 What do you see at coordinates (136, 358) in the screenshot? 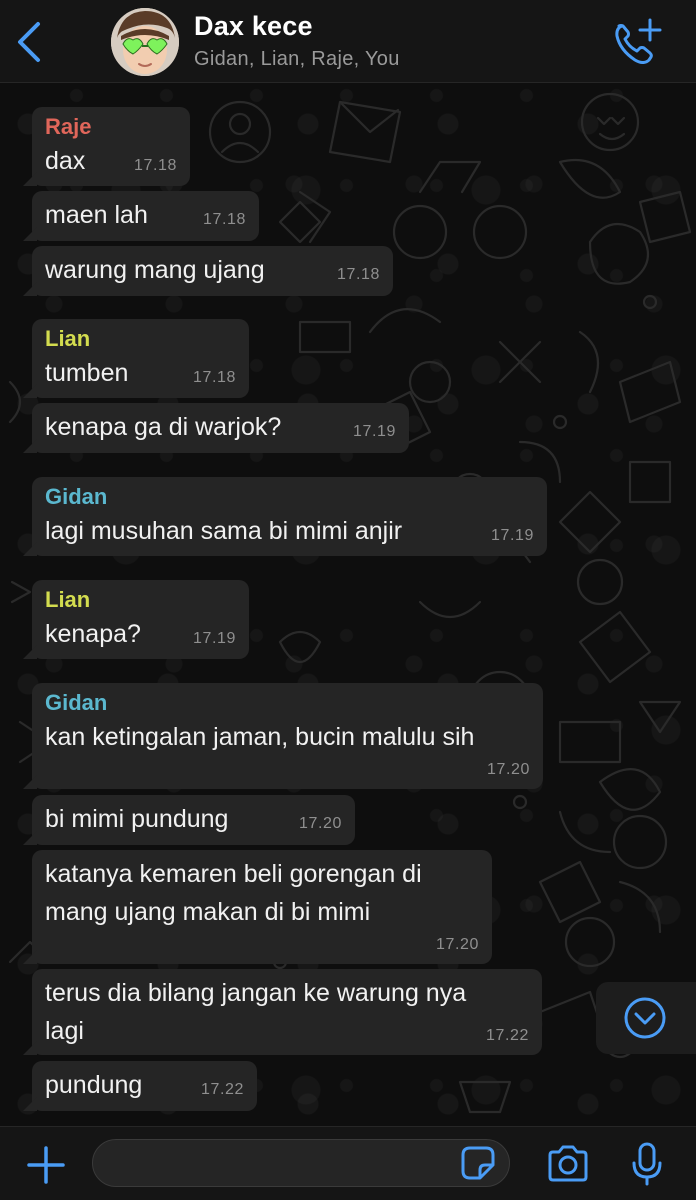
I see `message-bubble: Lian tumben 17.18` at bounding box center [136, 358].